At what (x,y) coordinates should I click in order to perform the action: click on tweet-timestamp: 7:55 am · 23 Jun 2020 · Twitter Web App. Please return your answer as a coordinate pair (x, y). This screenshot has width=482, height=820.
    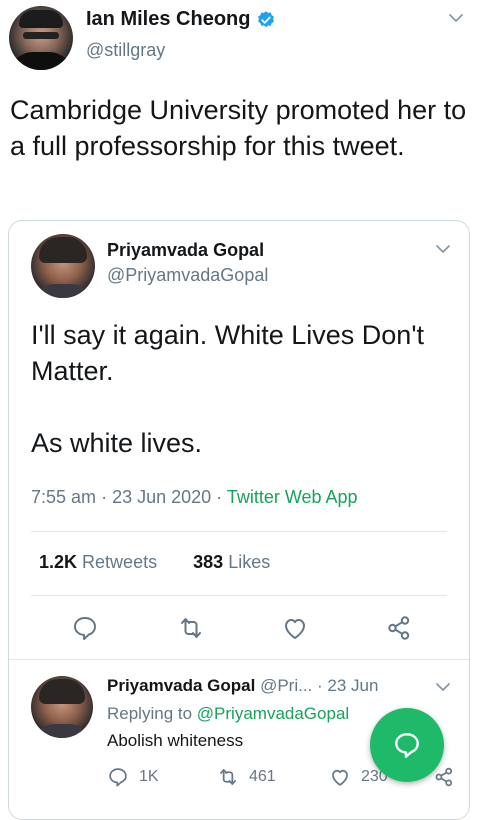
    Looking at the image, I should click on (194, 497).